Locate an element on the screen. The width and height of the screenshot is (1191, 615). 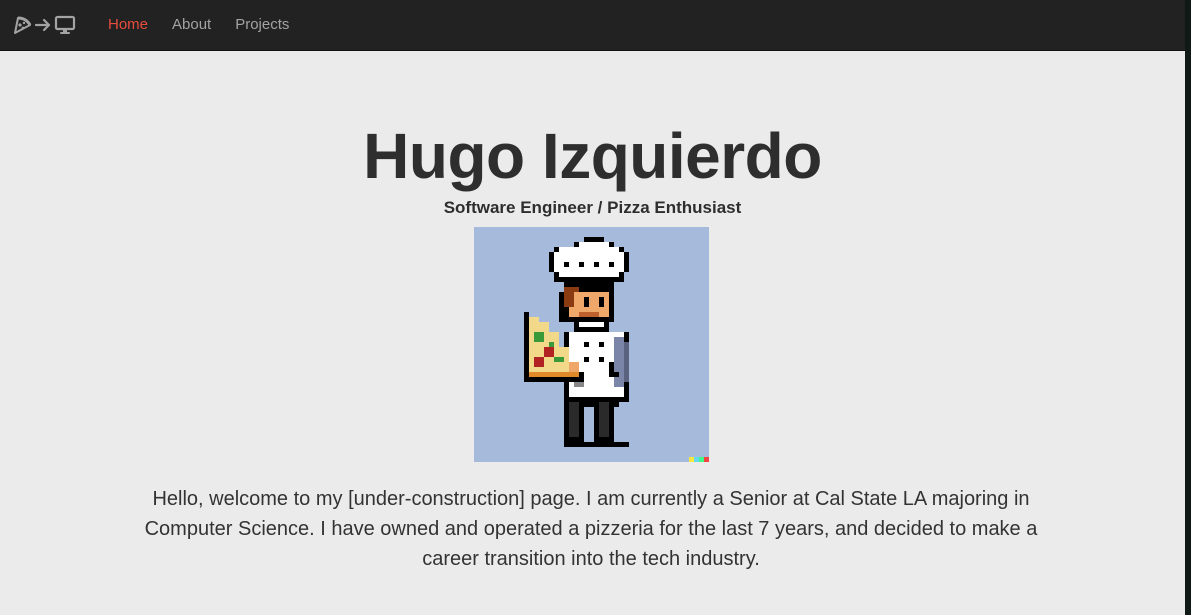
nav-links: Home About Projects is located at coordinates (198, 25).